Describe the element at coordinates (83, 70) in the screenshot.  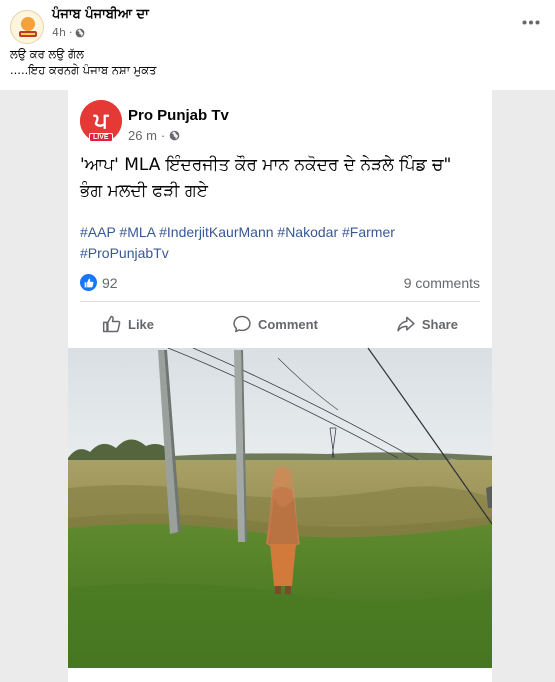
I see `caption-line: .....ਇਹ ਕਰਨਗੇ ਪੰਜਾਬ ਨਸ਼ਾ ਮੁਕਤ` at that location.